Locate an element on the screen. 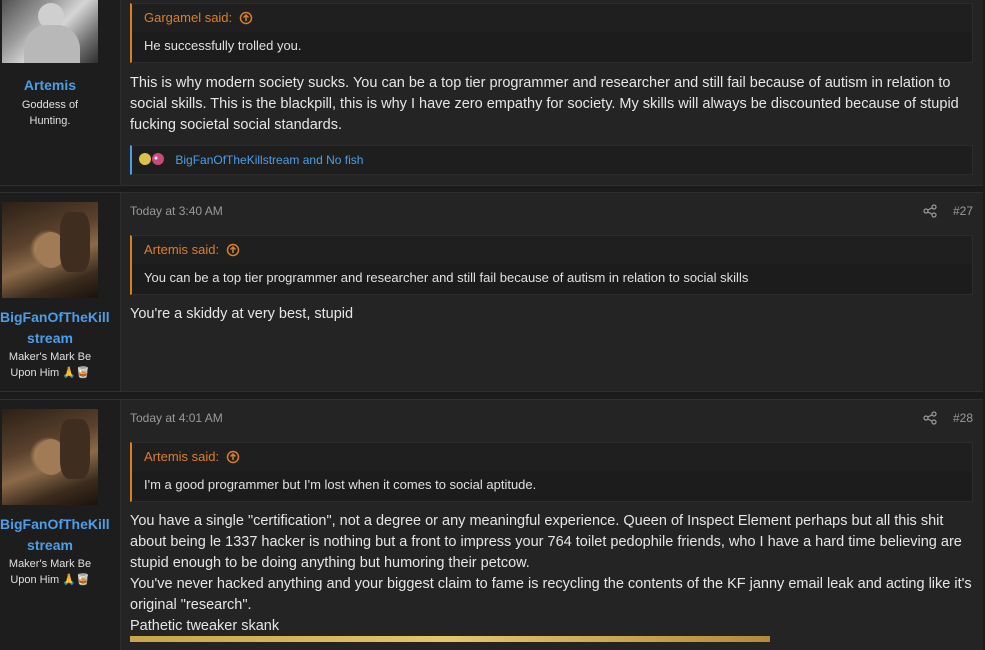  message-paragraph: Pathetic tweaker skank is located at coordinates (205, 626).